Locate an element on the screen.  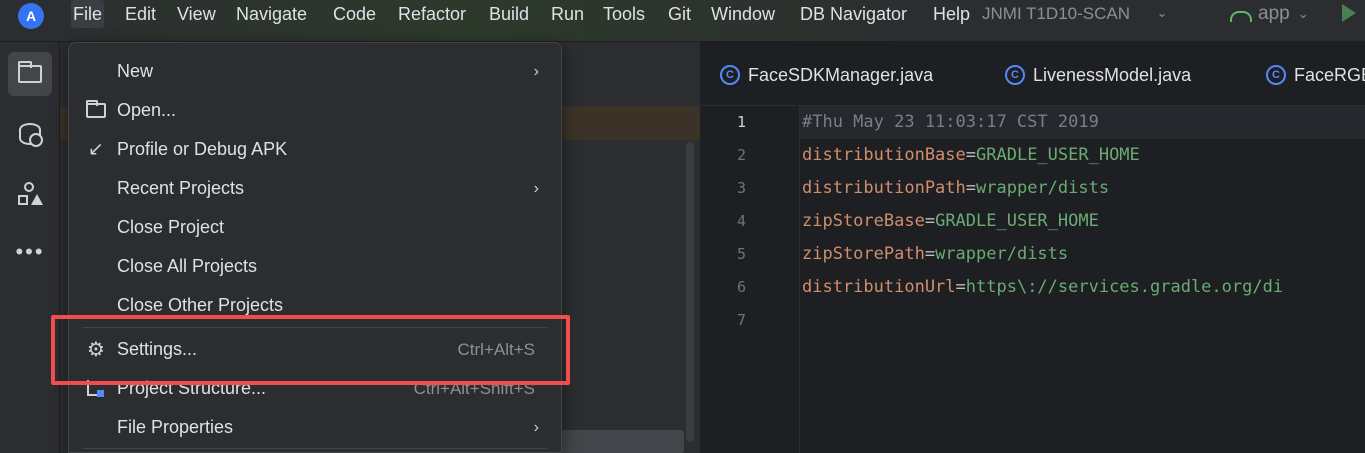
run-config-selector: app ⌄ is located at coordinates (1268, 14).